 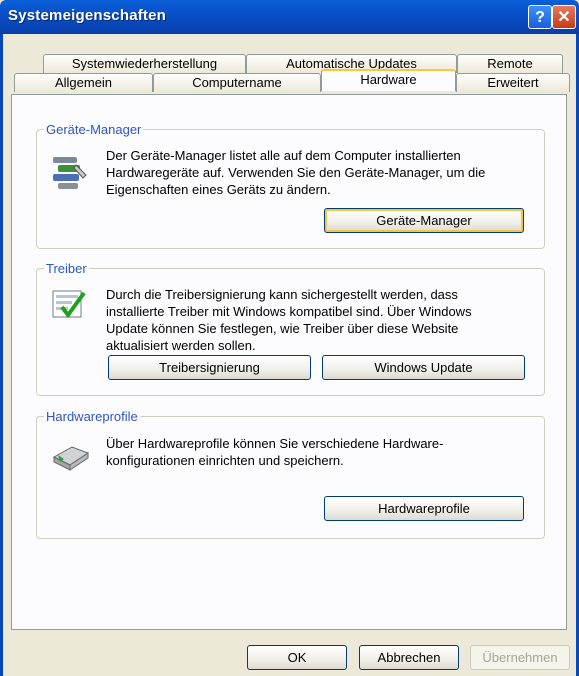 I want to click on geraete-description-line3: Eigenschaften eines Geräts zu ändern., so click(x=218, y=189).